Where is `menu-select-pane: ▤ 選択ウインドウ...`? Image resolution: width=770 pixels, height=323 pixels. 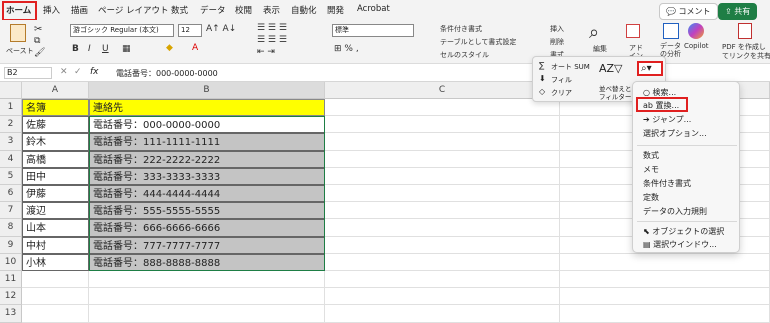 menu-select-pane: ▤ 選択ウインドウ... is located at coordinates (680, 244).